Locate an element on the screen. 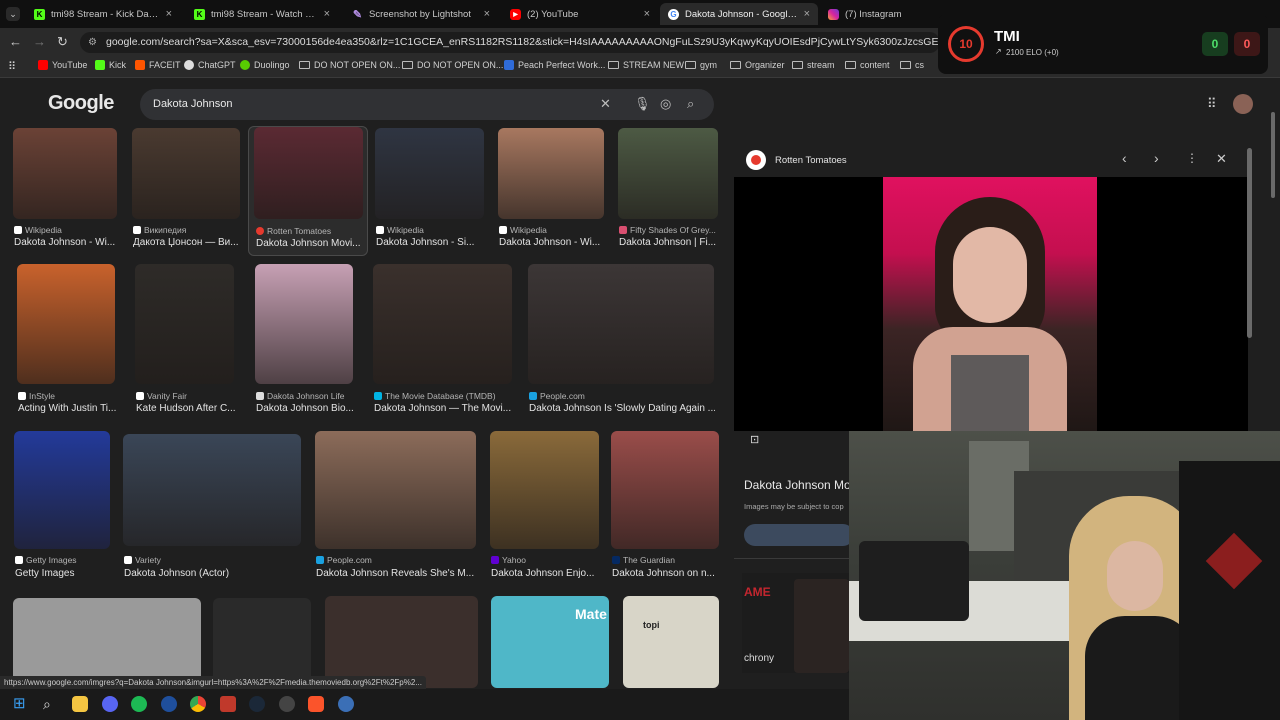 The height and width of the screenshot is (720, 1280). chrome-icon is located at coordinates (198, 704).